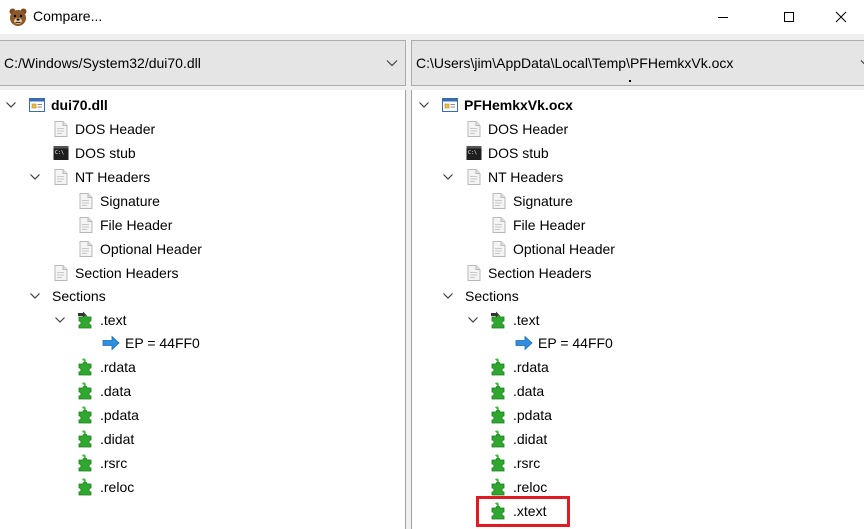 The height and width of the screenshot is (529, 864). I want to click on tree-item-label: .reloc, so click(530, 487).